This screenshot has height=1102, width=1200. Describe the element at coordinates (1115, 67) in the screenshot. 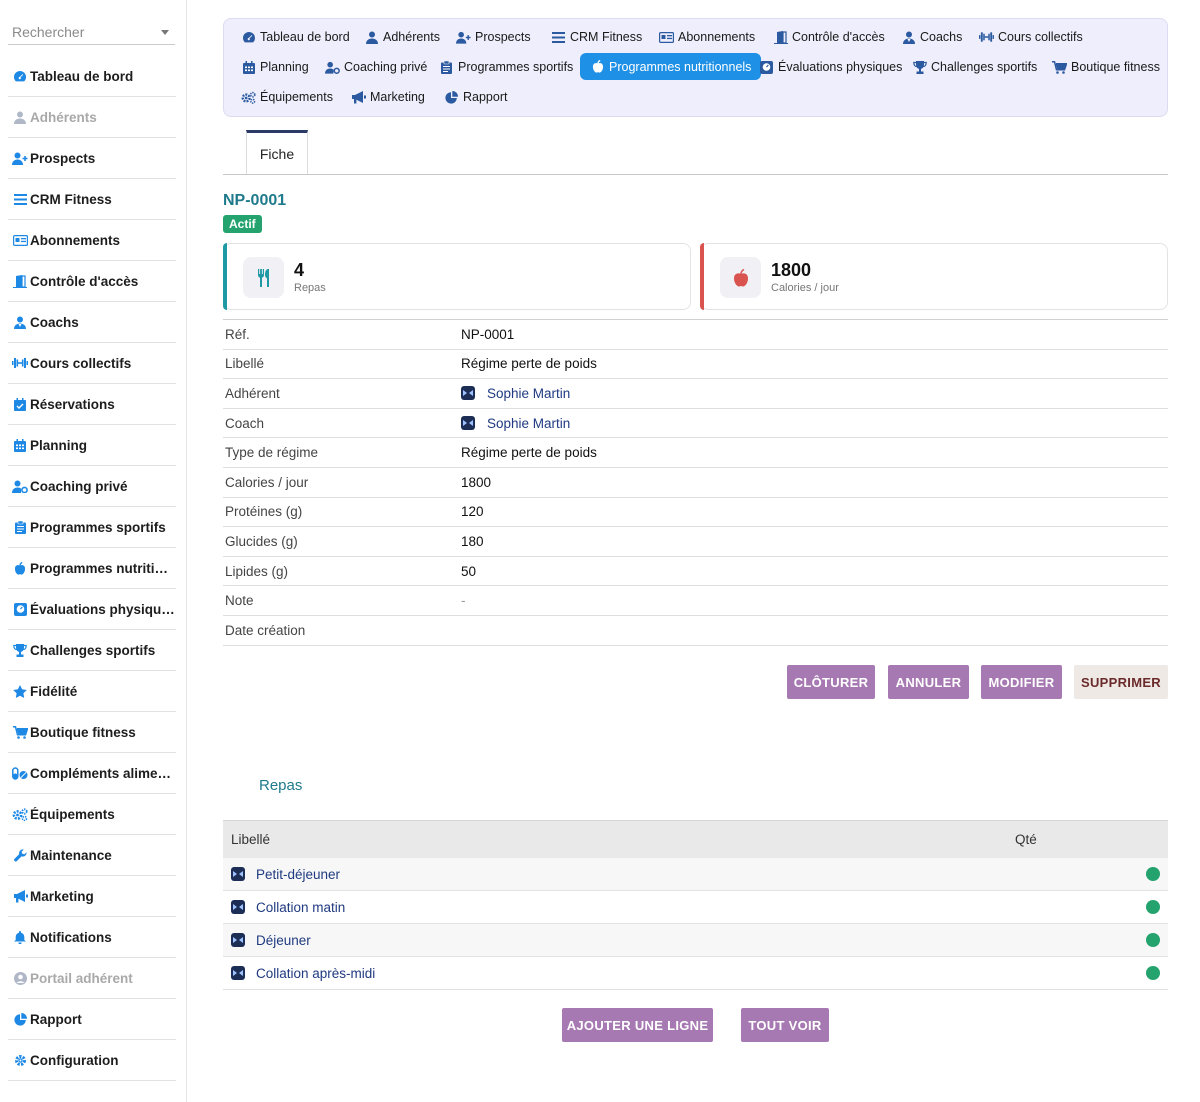

I see `nav-tab-label: Boutique fitness` at that location.